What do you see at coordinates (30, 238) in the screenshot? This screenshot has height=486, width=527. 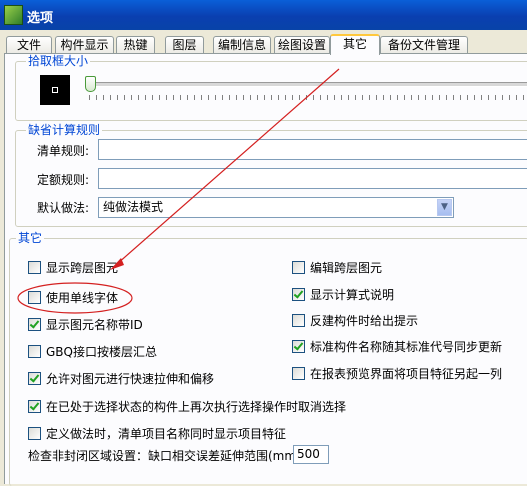 I see `other-legend: 其它` at bounding box center [30, 238].